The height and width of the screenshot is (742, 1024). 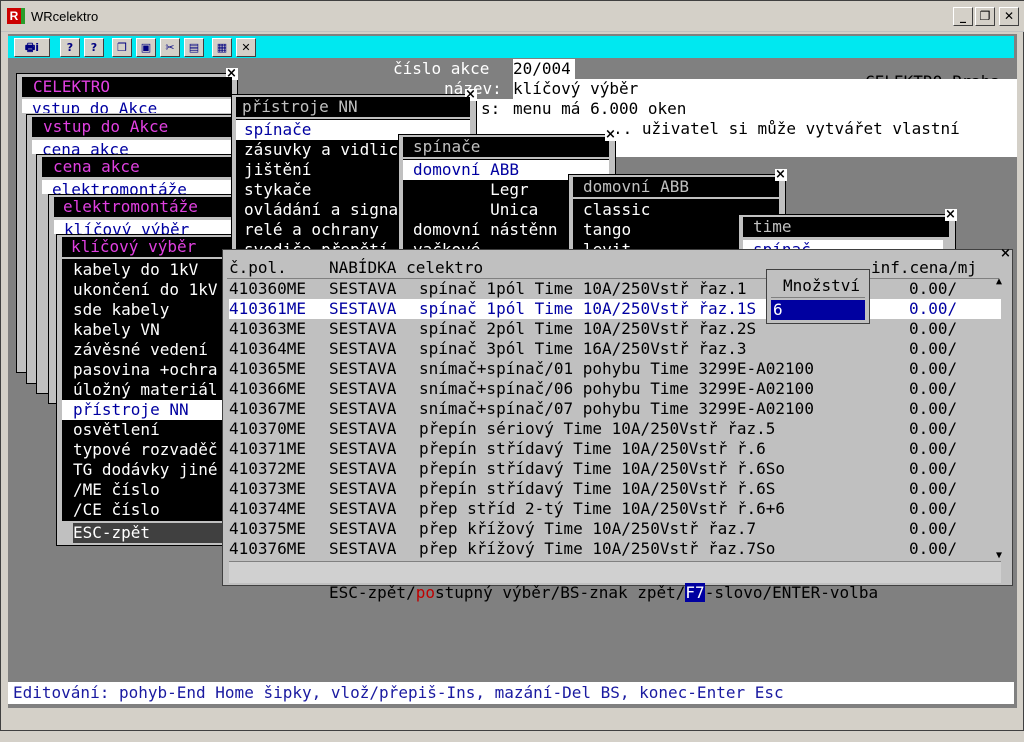 I want to click on menu-item: /CE číslo, so click(x=116, y=510).